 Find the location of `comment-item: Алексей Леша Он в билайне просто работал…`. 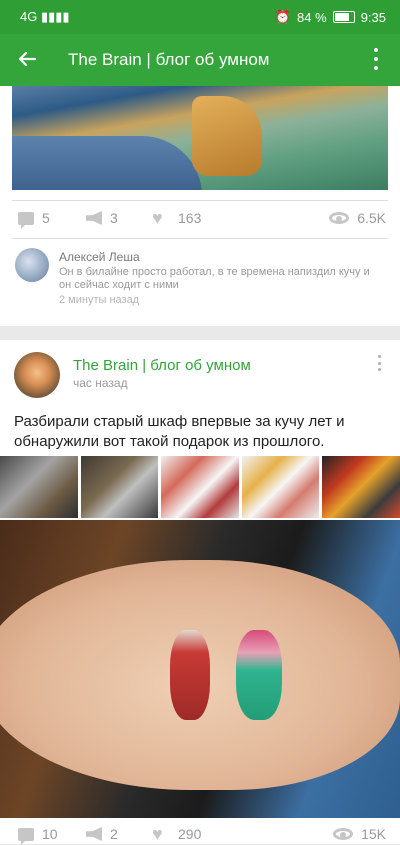

comment-item: Алексей Леша Он в билайне просто работал… is located at coordinates (200, 278).